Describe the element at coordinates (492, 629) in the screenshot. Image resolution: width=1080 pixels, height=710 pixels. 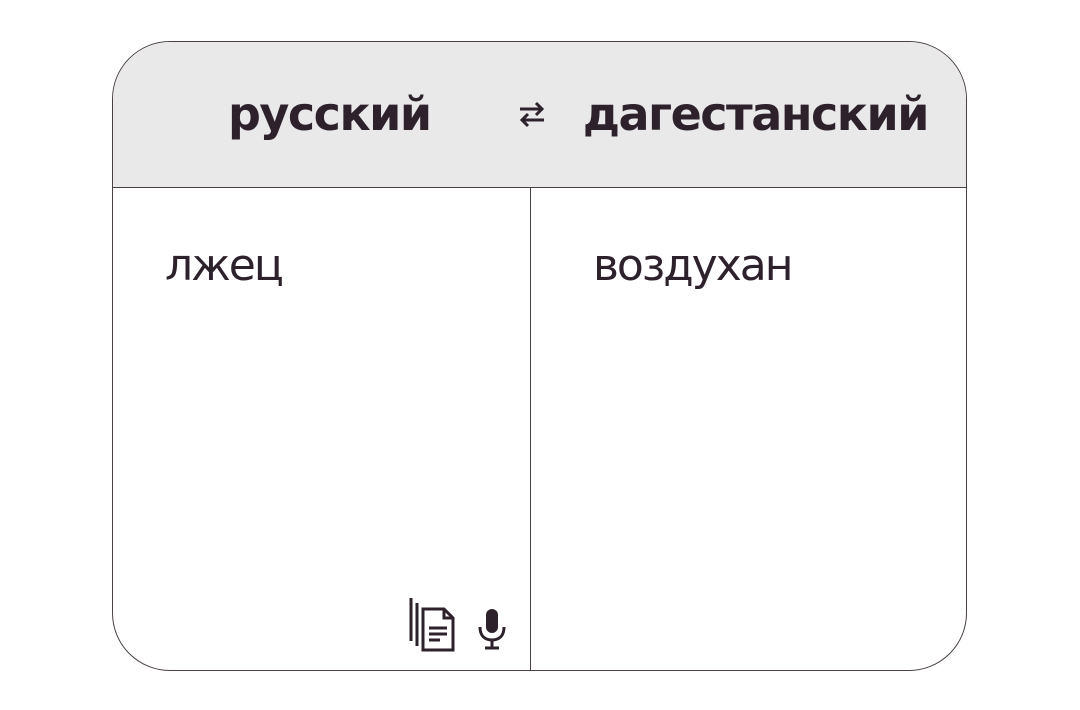
I see `microphone-icon` at that location.